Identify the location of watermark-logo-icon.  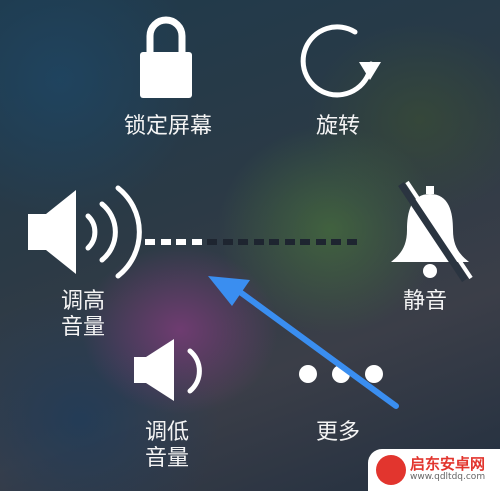
(391, 470).